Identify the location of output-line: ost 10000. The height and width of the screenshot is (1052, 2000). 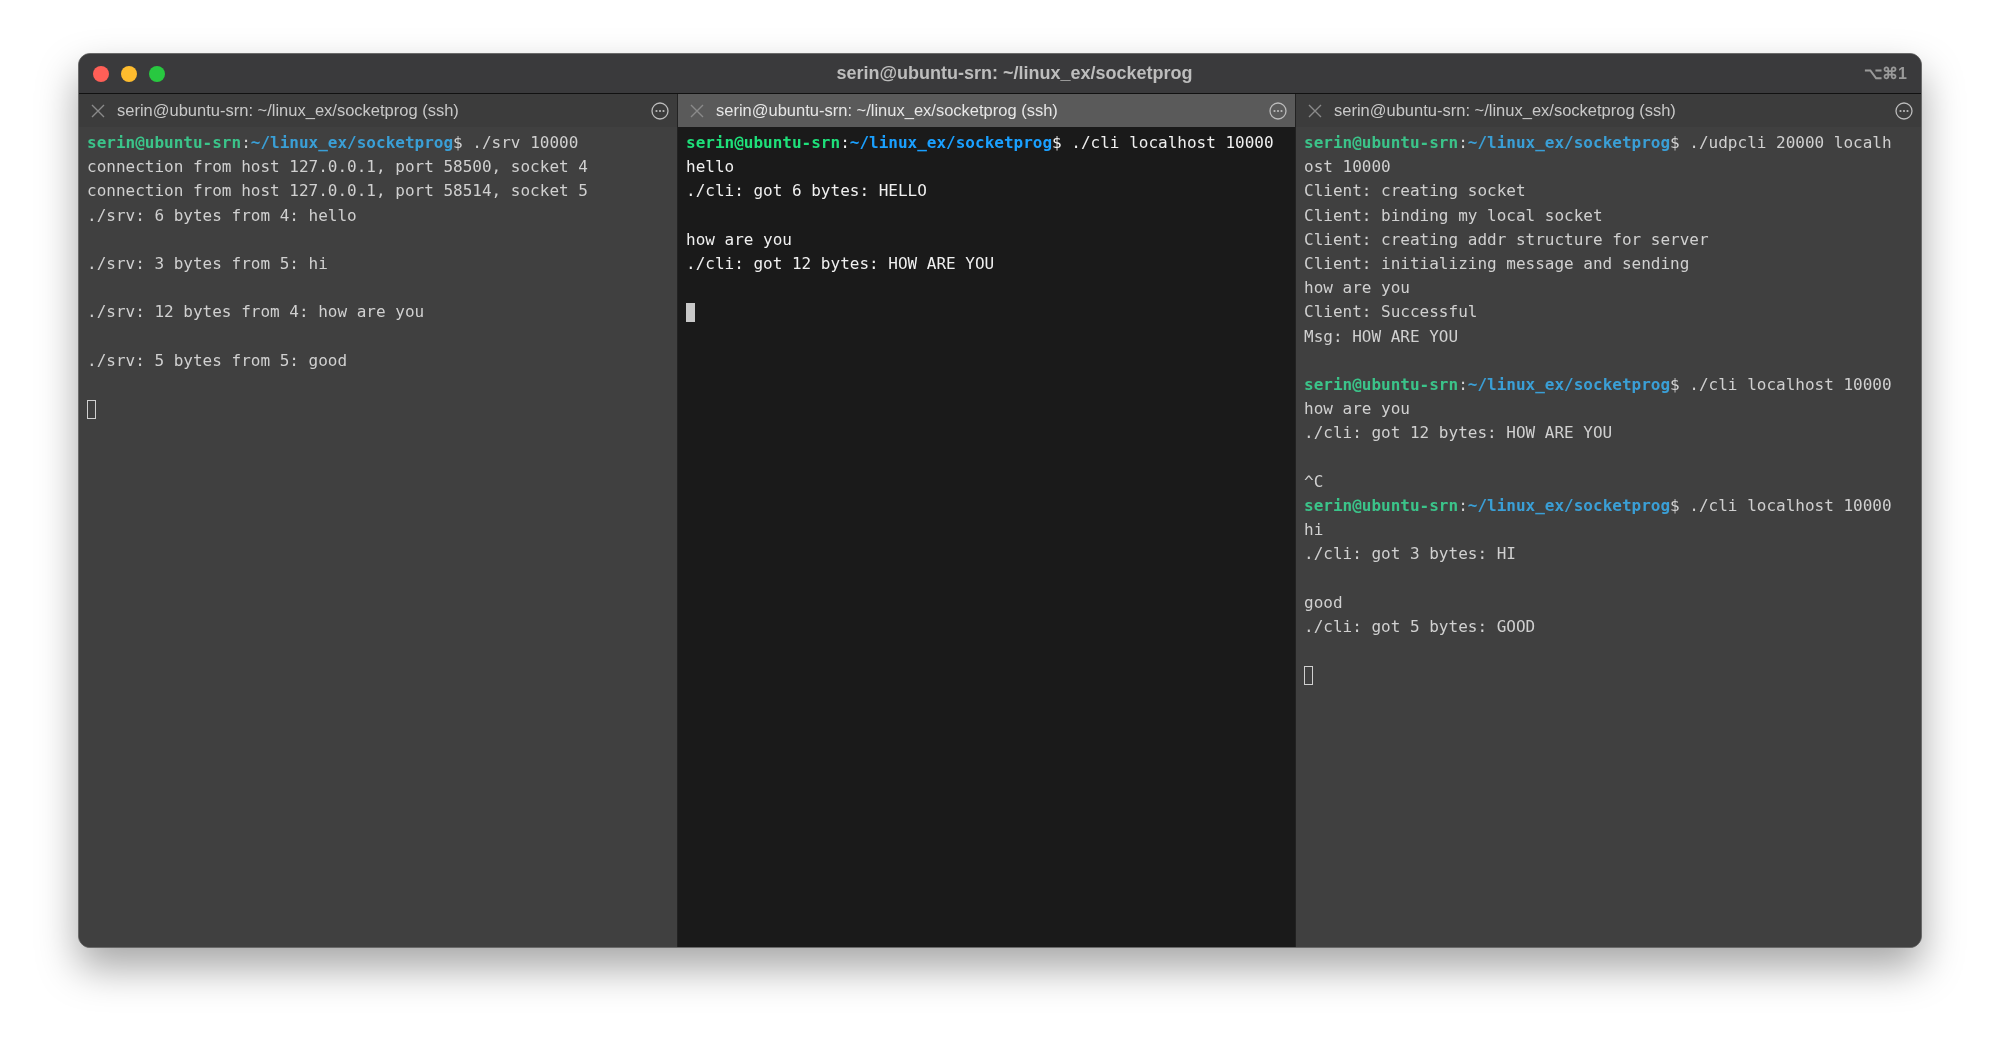
(1347, 167).